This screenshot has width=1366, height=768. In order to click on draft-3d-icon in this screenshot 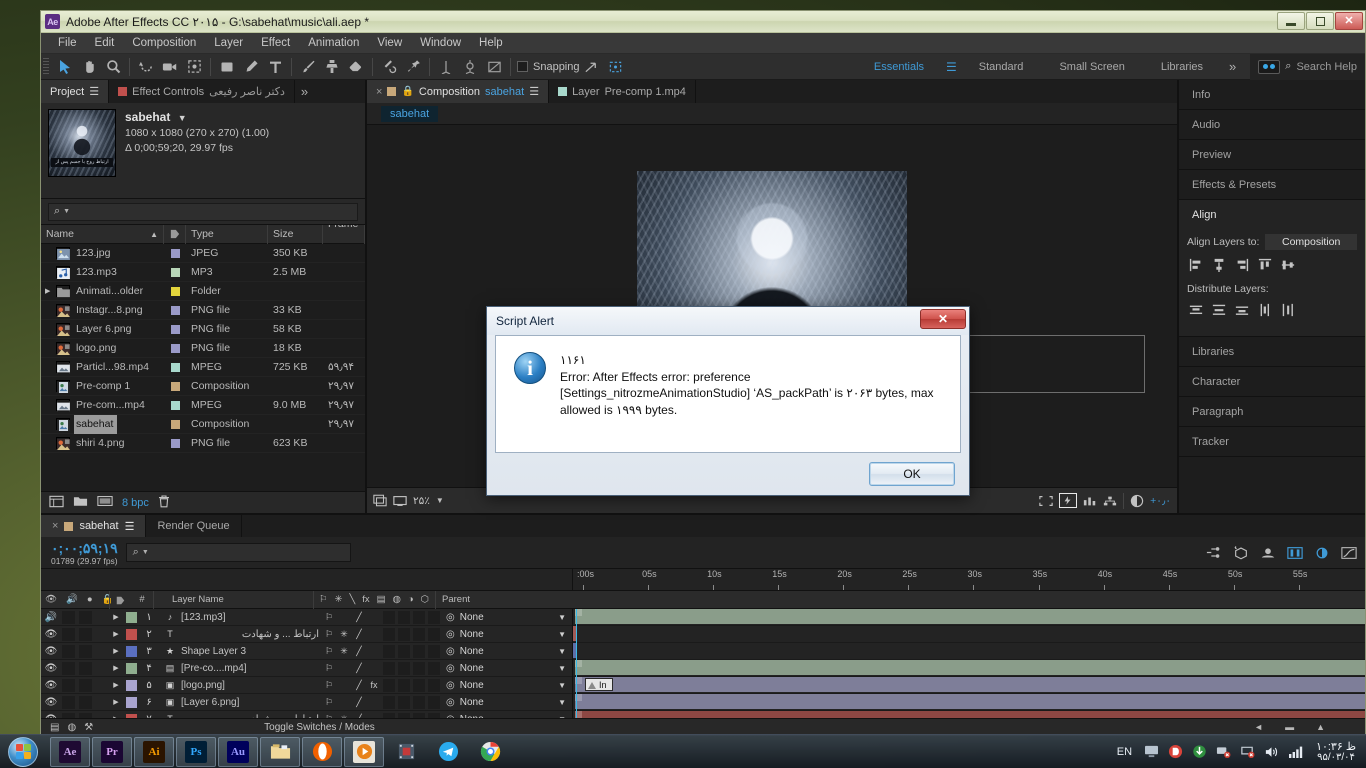, I will do `click(1241, 552)`.